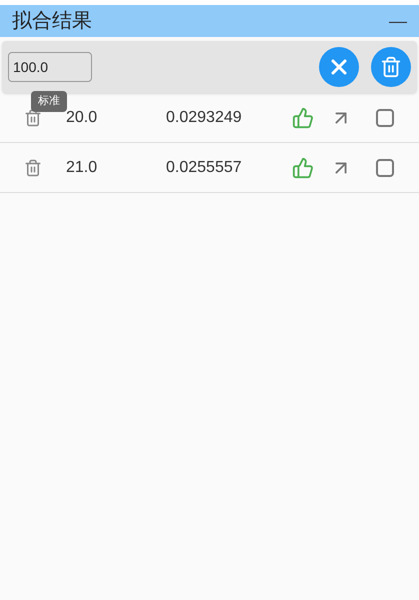 The image size is (419, 600). What do you see at coordinates (49, 101) in the screenshot?
I see `tooltip: 标准` at bounding box center [49, 101].